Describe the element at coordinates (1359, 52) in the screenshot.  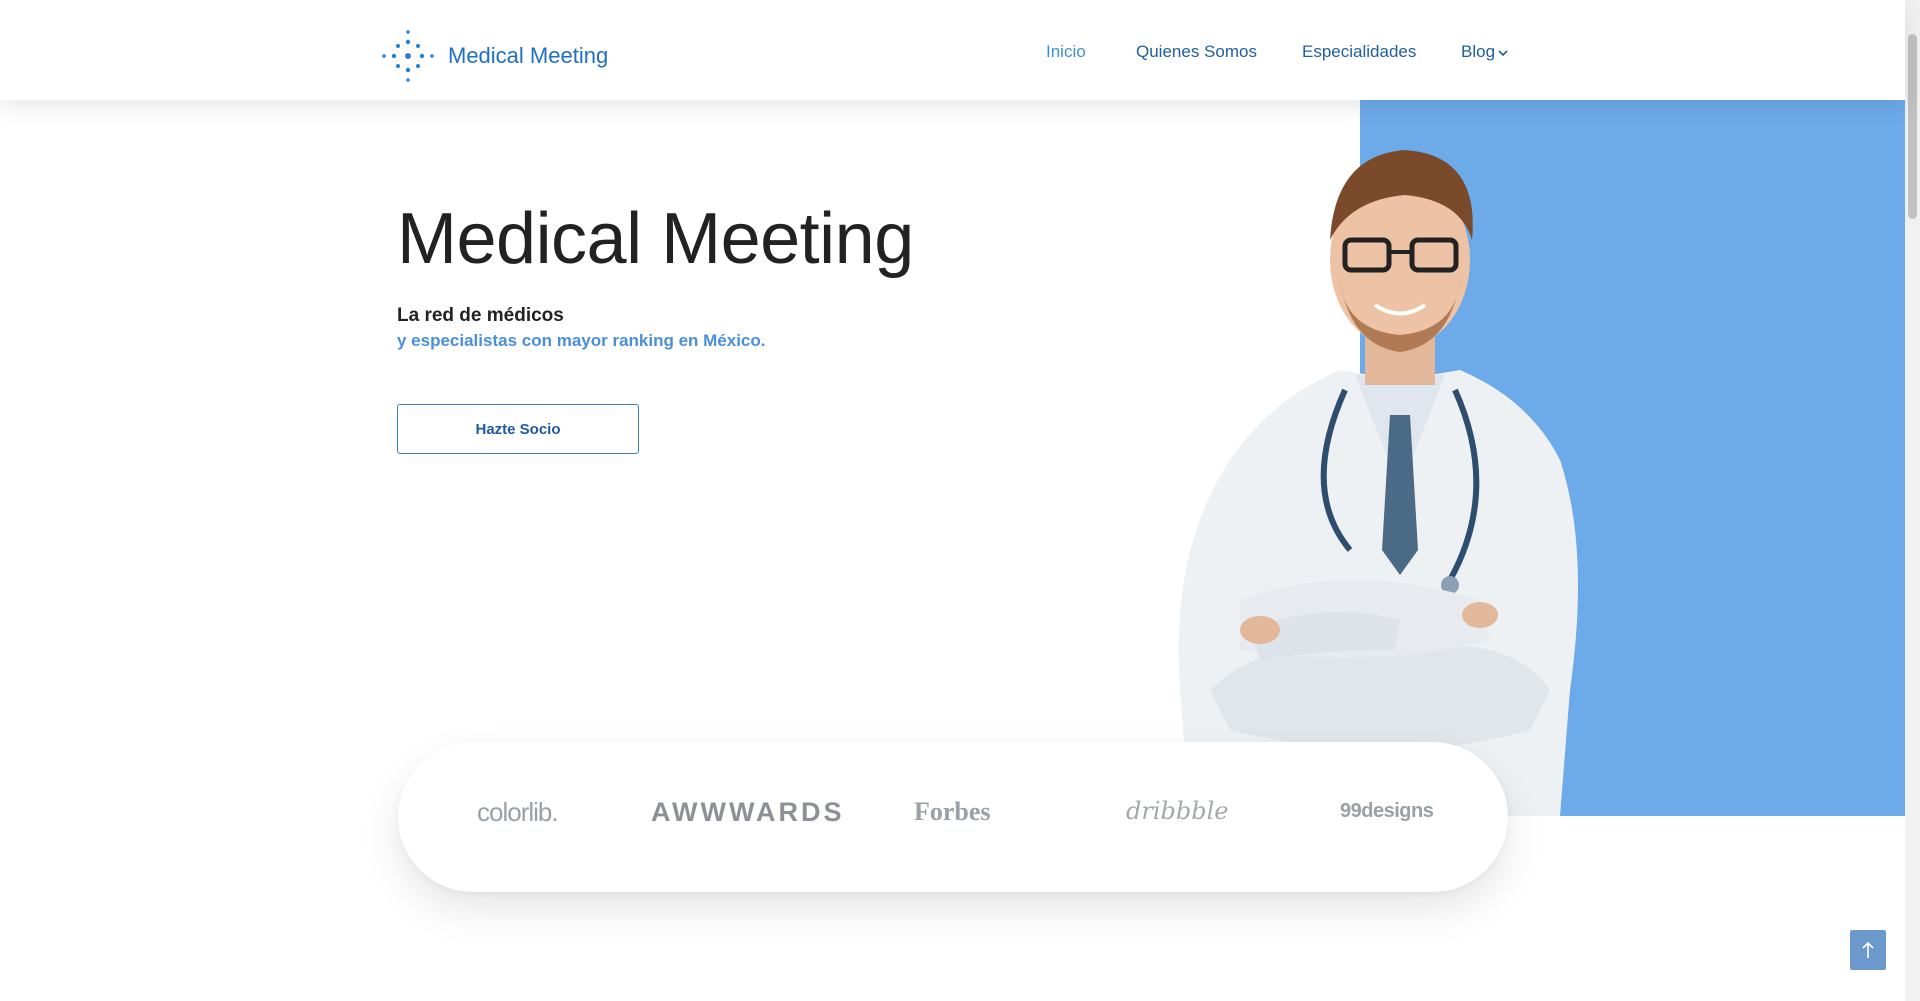
I see `nav-item-especialidades: Especialidades` at that location.